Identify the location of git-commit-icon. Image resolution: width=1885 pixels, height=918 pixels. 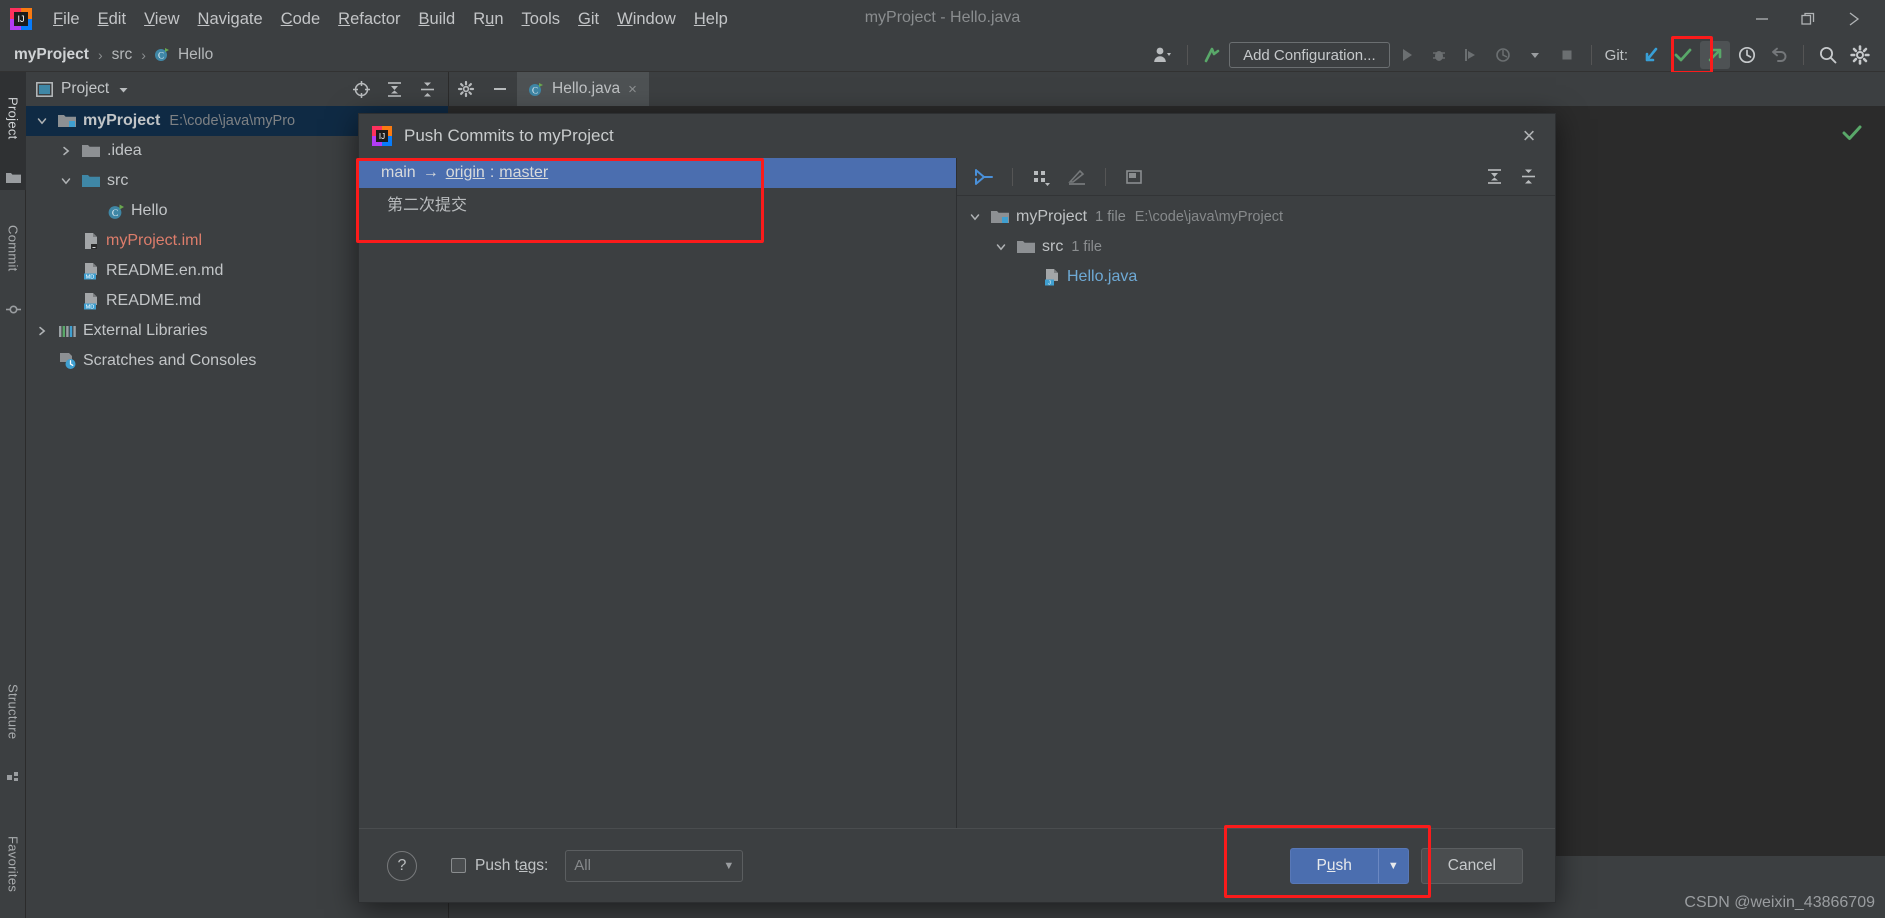
(1683, 55).